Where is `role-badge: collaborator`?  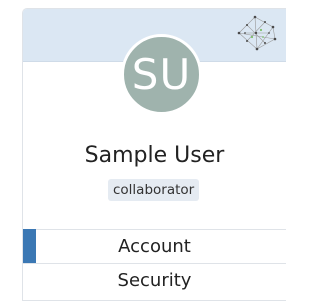
role-badge: collaborator is located at coordinates (154, 190).